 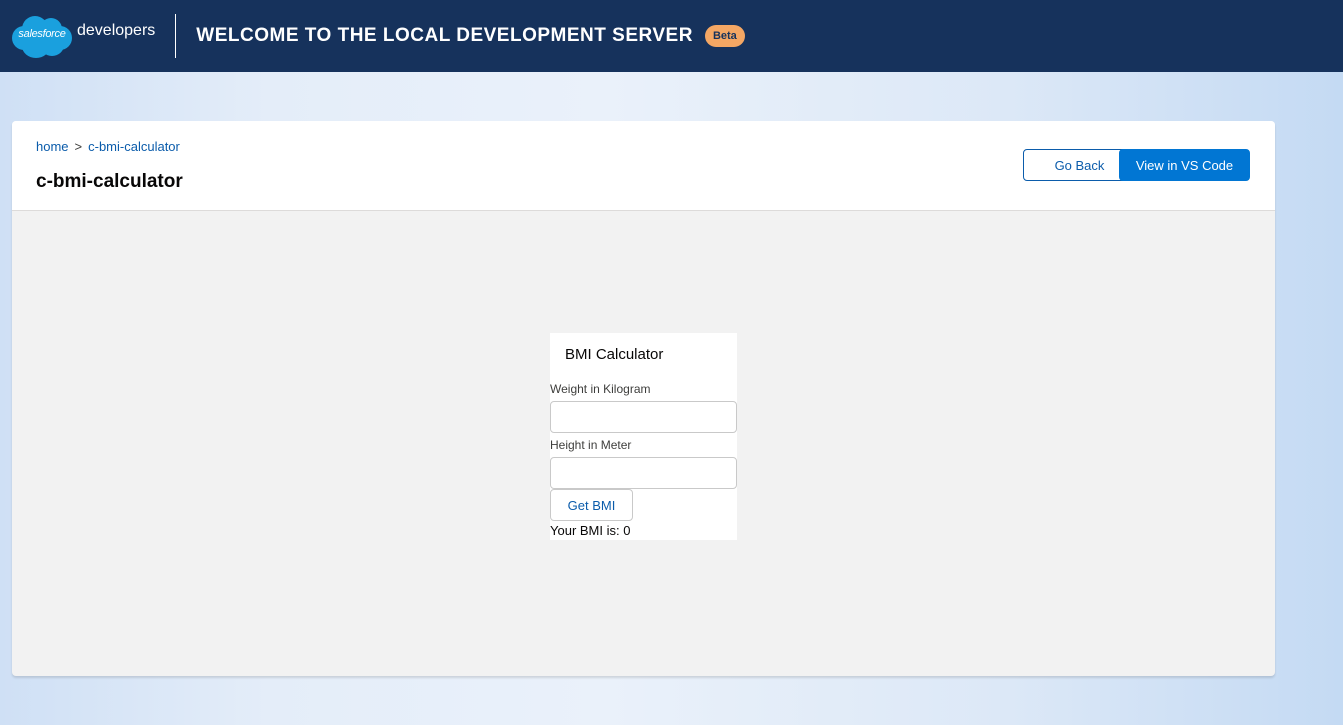 I want to click on breadcrumb: home > c-bmi-calculator, so click(x=108, y=146).